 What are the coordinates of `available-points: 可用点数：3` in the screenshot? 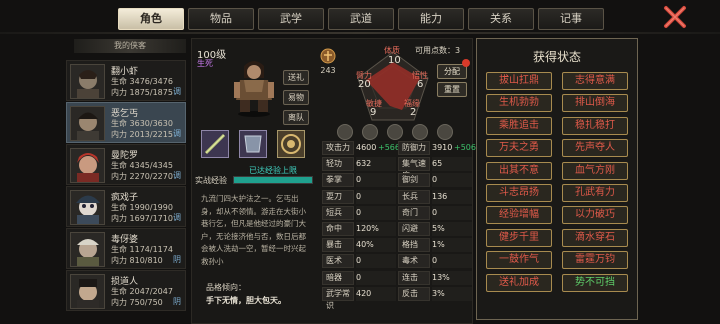 It's located at (438, 50).